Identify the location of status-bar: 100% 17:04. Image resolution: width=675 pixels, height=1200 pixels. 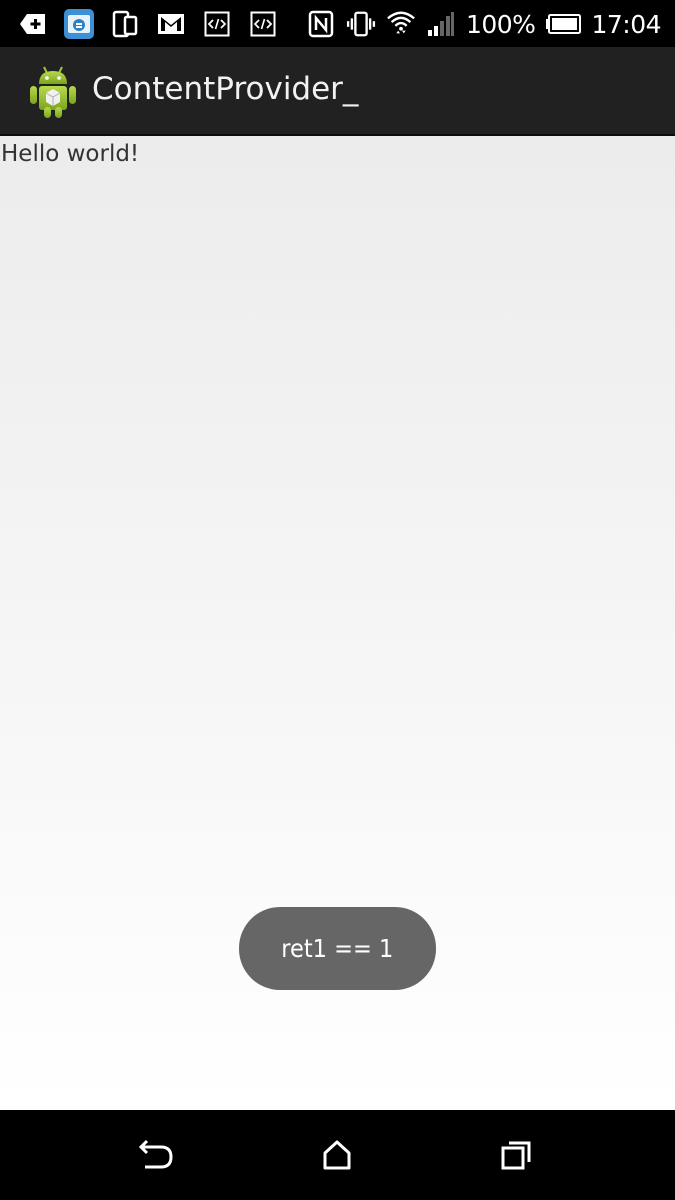
(337, 23).